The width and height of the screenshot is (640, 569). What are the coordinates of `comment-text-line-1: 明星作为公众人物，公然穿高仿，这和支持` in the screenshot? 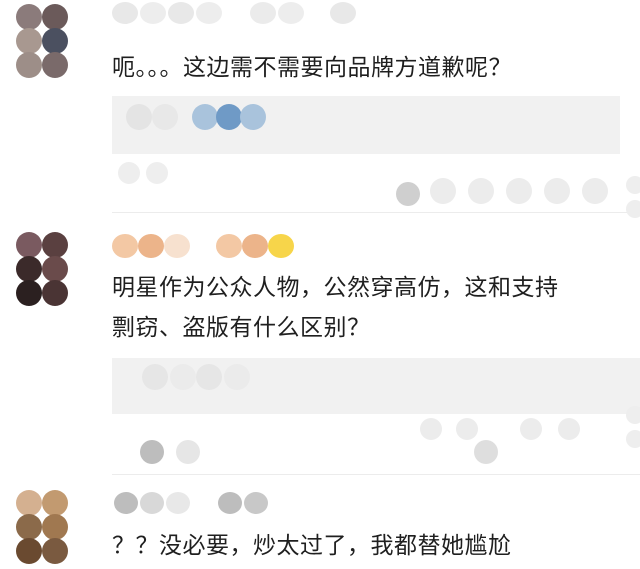 It's located at (335, 288).